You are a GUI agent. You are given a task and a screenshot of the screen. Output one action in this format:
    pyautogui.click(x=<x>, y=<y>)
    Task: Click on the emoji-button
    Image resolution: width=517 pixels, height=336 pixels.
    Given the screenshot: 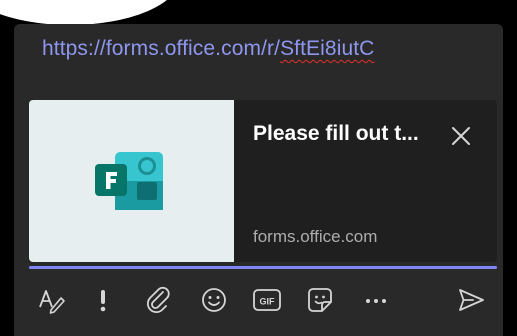 What is the action you would take?
    pyautogui.click(x=214, y=300)
    